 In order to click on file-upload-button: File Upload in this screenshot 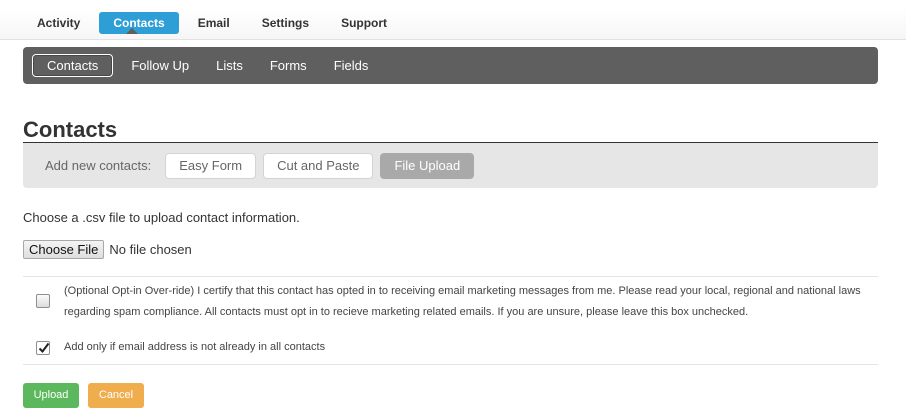, I will do `click(427, 165)`.